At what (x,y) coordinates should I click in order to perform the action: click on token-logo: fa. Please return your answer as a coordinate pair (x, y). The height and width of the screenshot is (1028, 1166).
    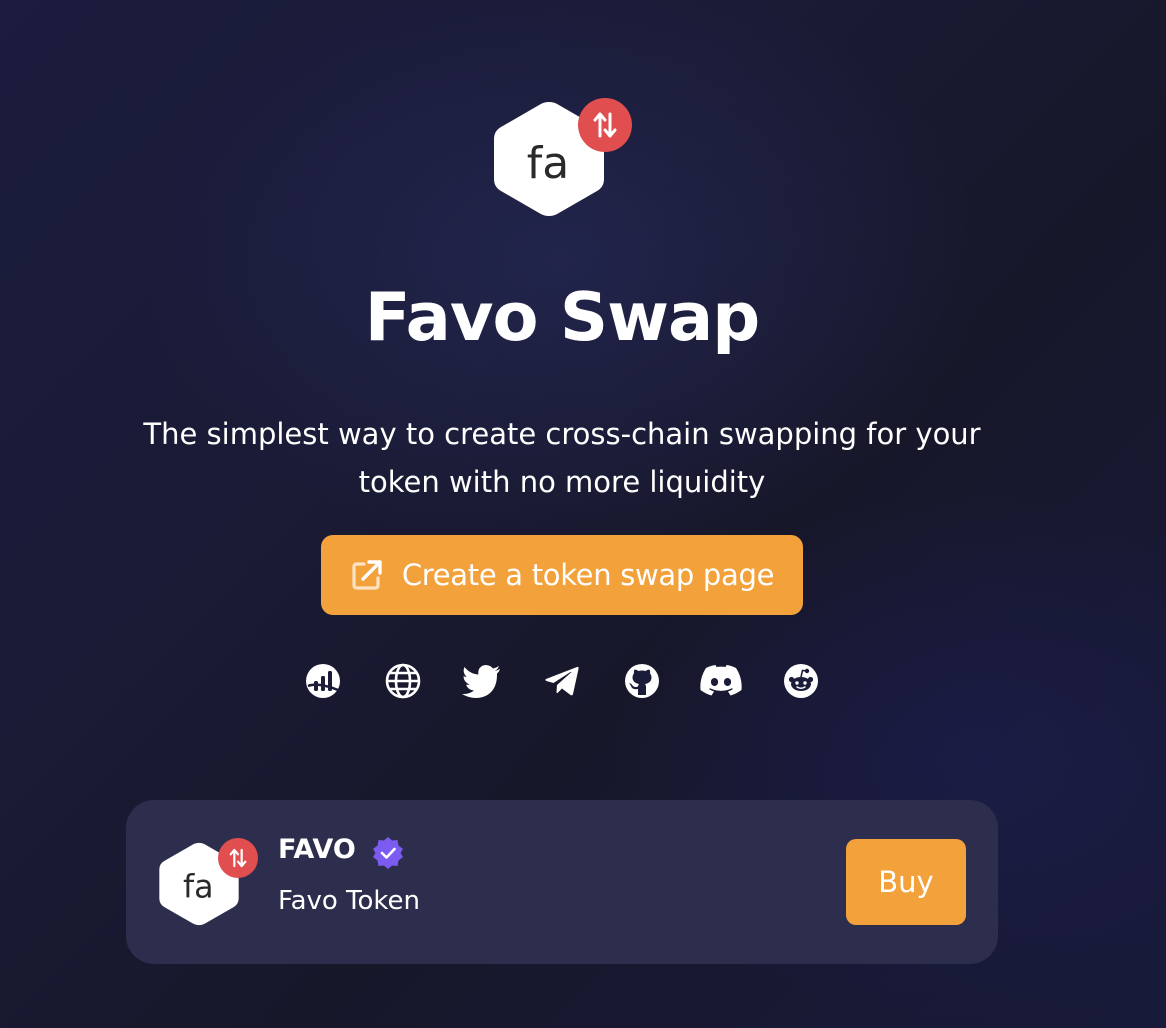
    Looking at the image, I should click on (208, 883).